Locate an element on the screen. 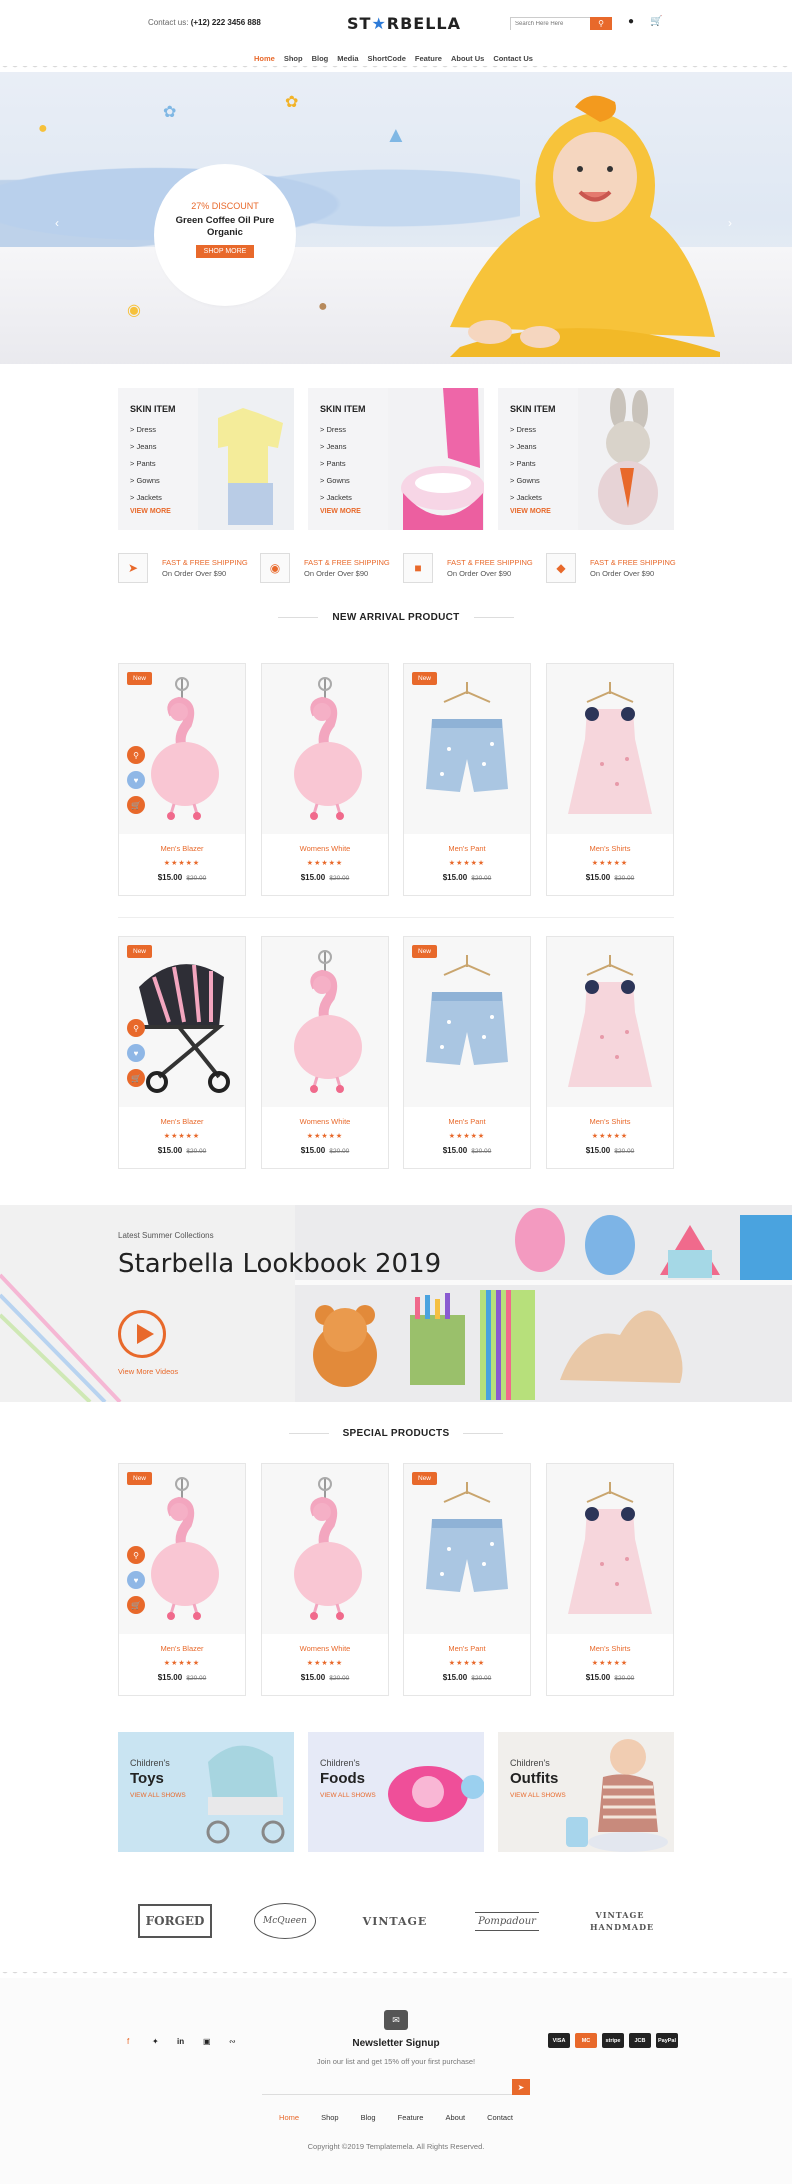  brand-logo-pompadour: Pompadour is located at coordinates (507, 1921).